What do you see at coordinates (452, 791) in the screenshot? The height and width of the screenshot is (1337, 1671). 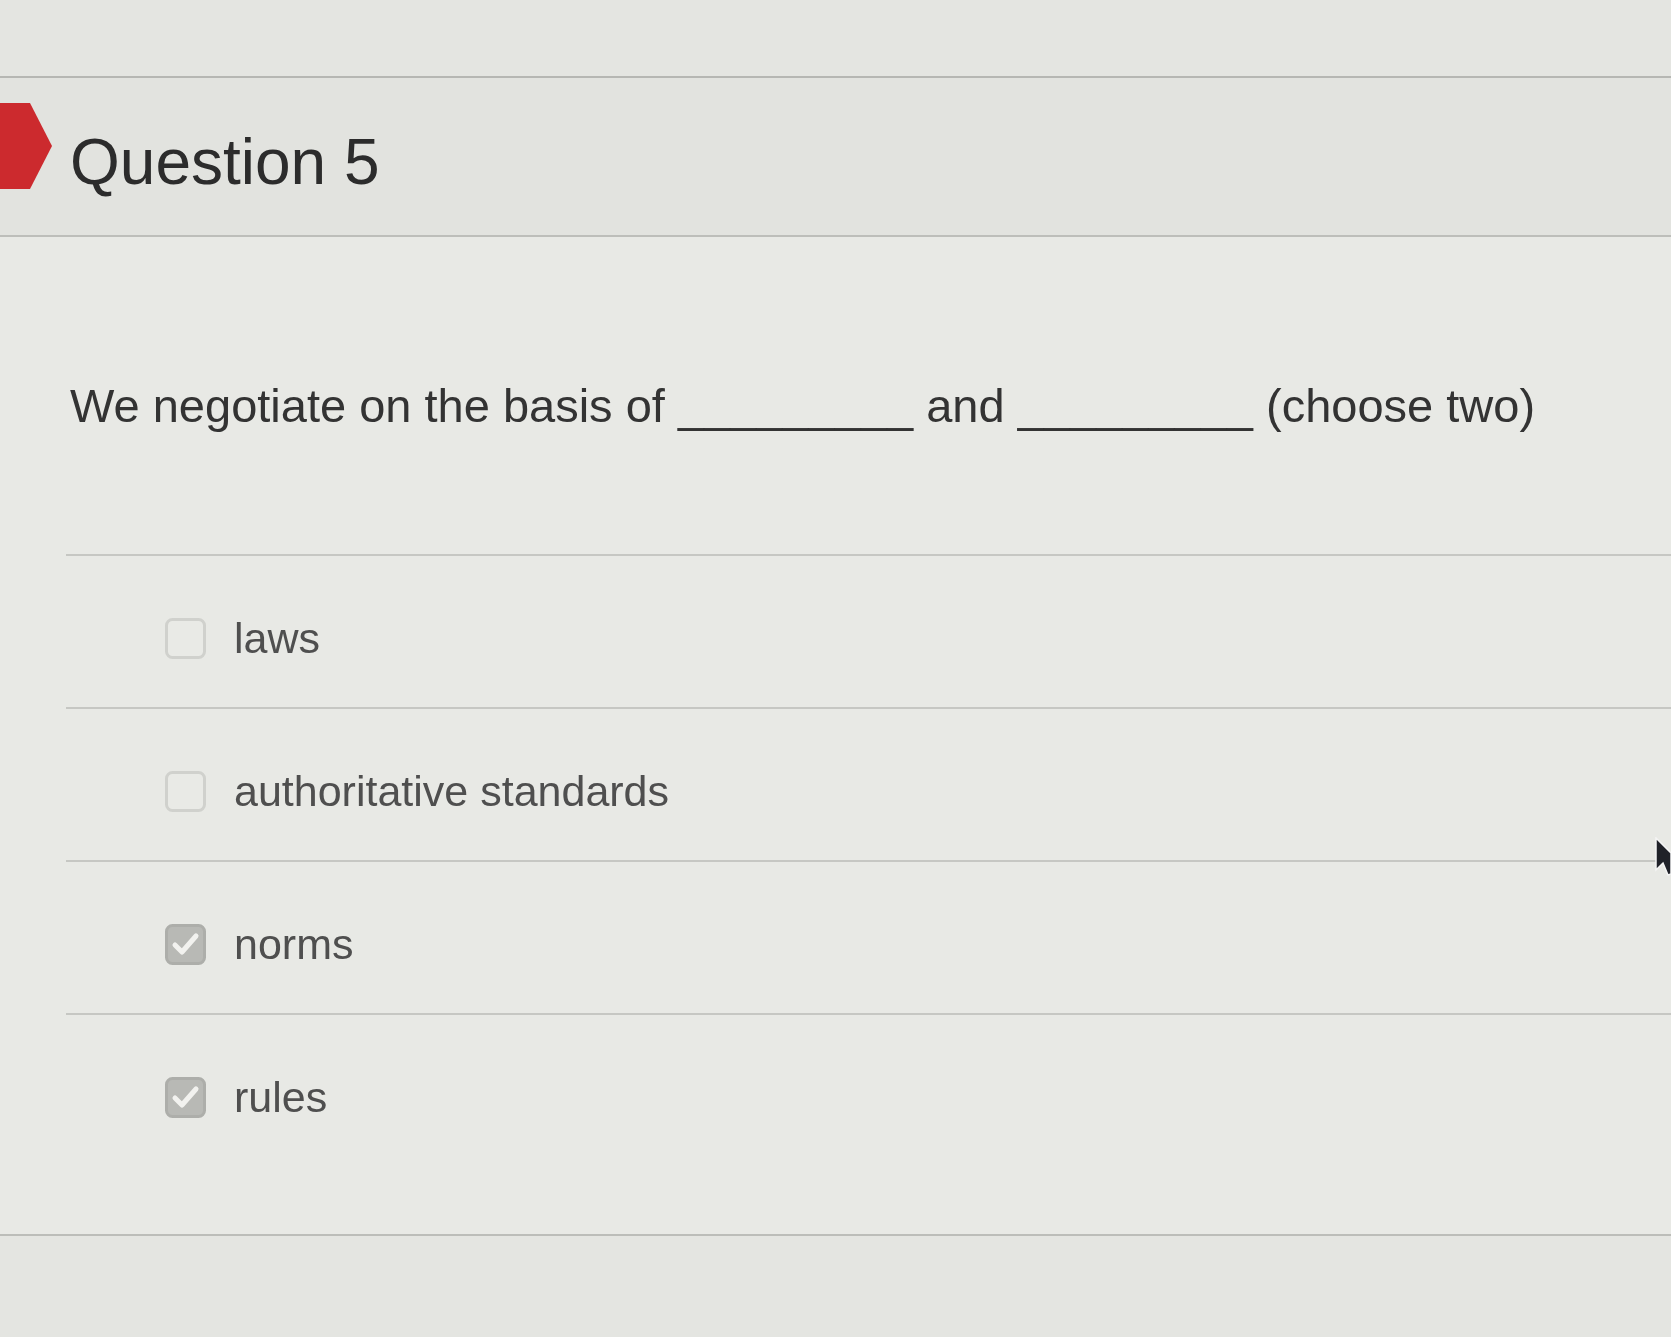 I see `option-label: authoritative standards` at bounding box center [452, 791].